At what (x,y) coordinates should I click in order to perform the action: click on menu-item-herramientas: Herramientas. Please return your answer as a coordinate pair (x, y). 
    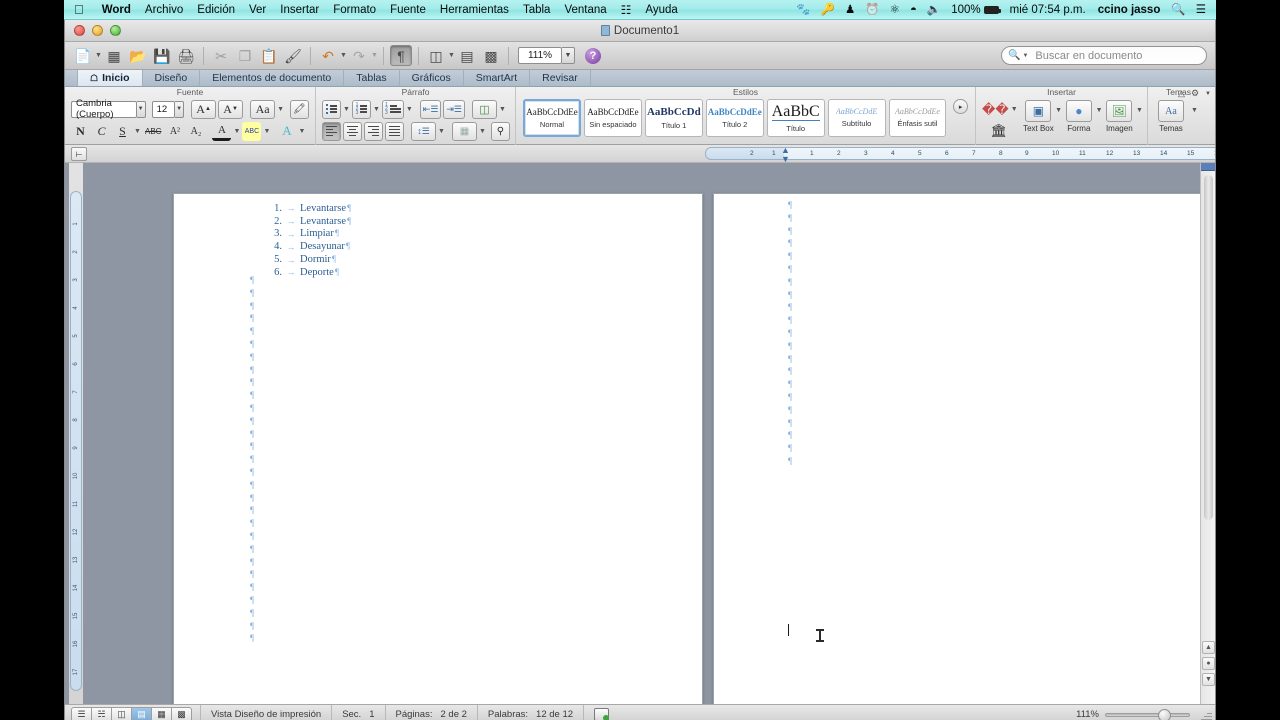
    Looking at the image, I should click on (474, 10).